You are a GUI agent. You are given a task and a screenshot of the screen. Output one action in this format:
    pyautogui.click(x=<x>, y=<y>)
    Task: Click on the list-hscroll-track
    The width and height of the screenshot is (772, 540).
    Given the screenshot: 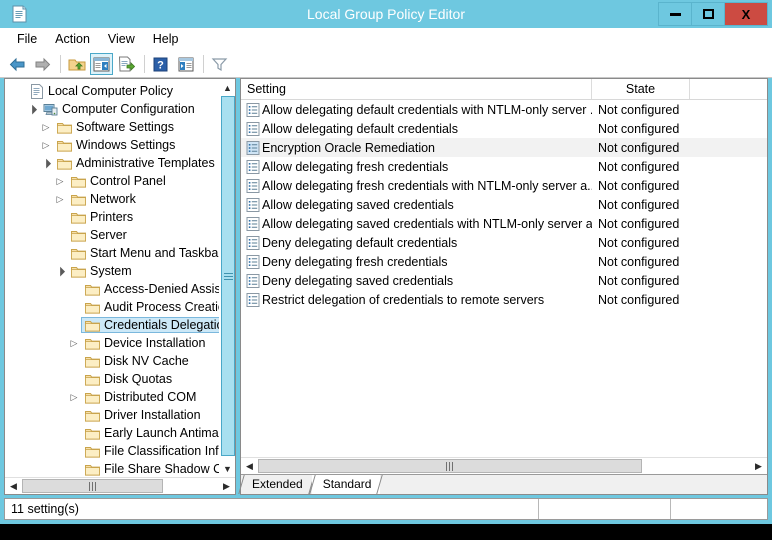 What is the action you would take?
    pyautogui.click(x=504, y=466)
    